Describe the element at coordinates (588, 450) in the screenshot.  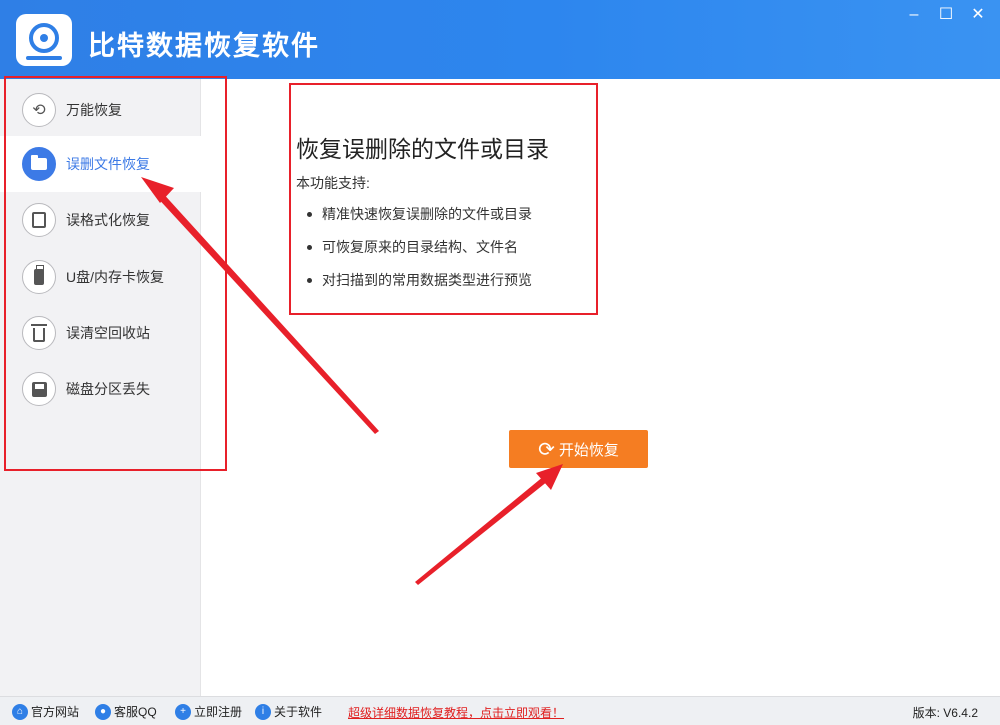
I see `start-recovery-label: 开始恢复` at that location.